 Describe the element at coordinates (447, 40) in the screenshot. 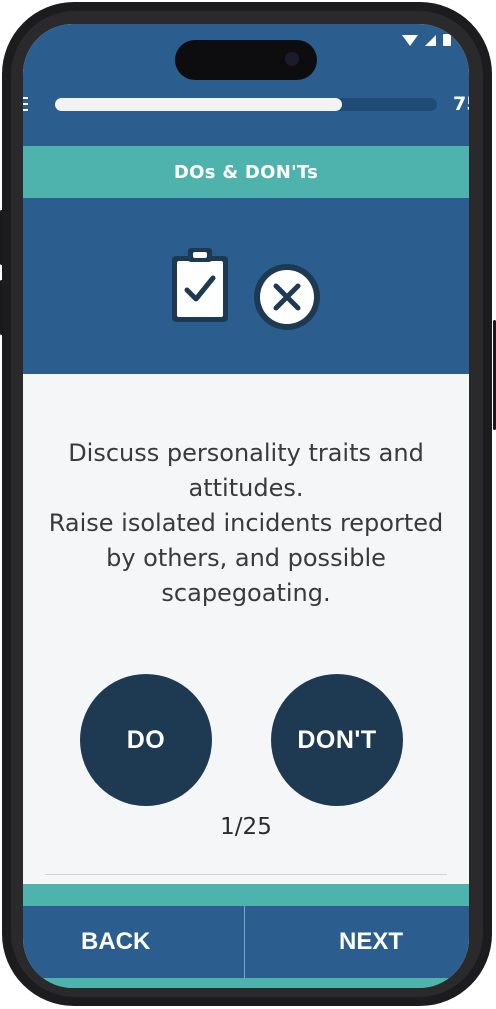

I see `battery-icon` at that location.